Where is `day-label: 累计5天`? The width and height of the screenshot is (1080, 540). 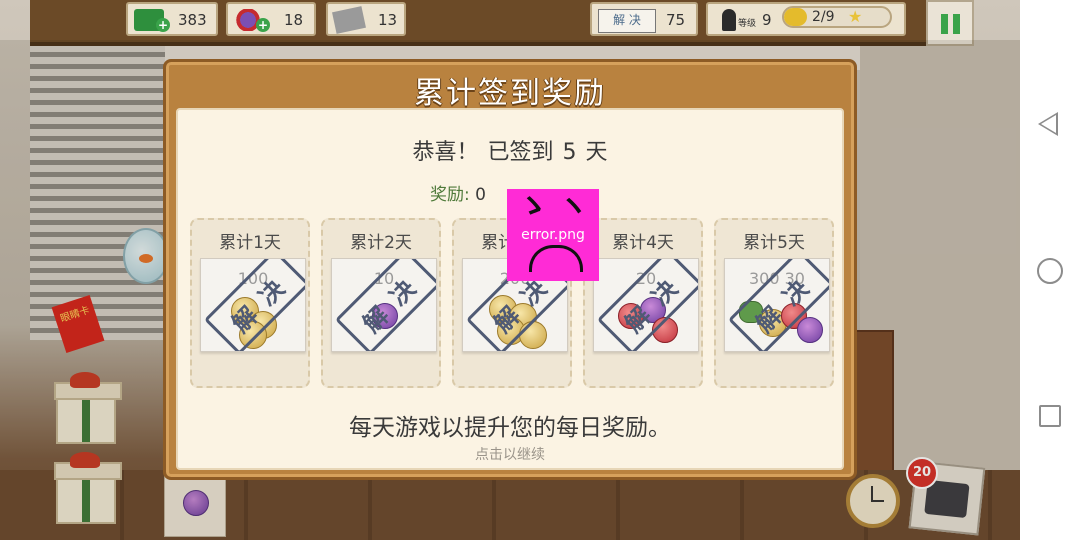
day-label: 累计5天 is located at coordinates (774, 243).